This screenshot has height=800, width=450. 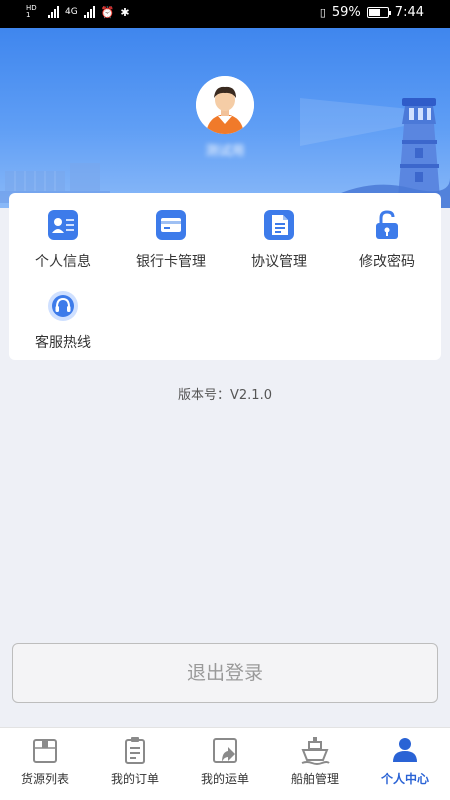 What do you see at coordinates (171, 225) in the screenshot?
I see `bank-card-icon` at bounding box center [171, 225].